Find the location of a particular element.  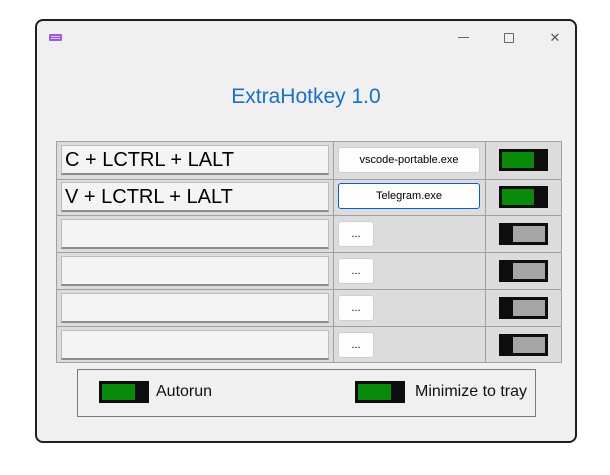

autorun-label: Autorun is located at coordinates (184, 391).